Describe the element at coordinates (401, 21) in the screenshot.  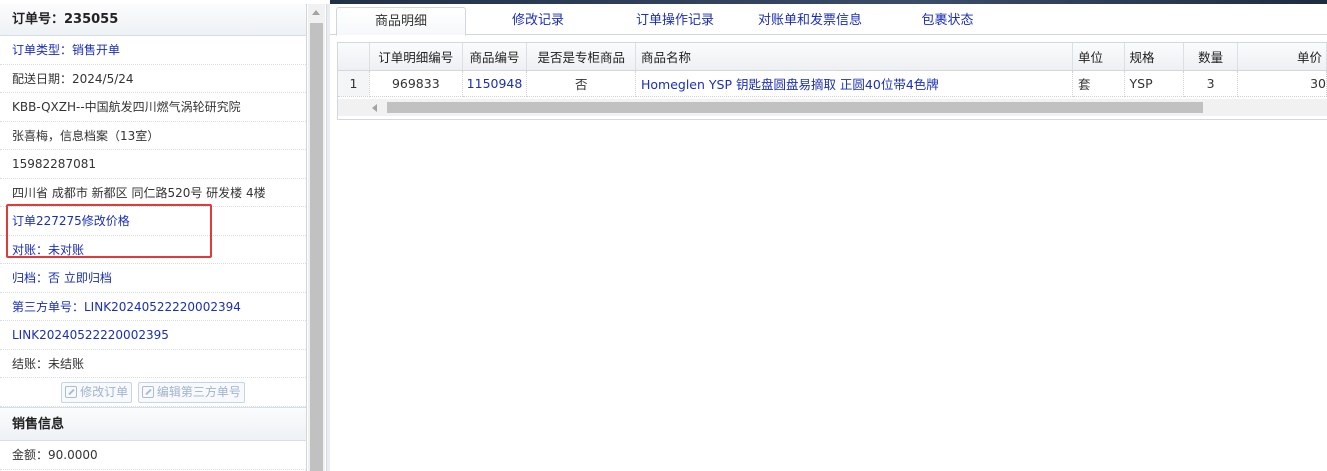
I see `tab-product-details: 商品明细` at that location.